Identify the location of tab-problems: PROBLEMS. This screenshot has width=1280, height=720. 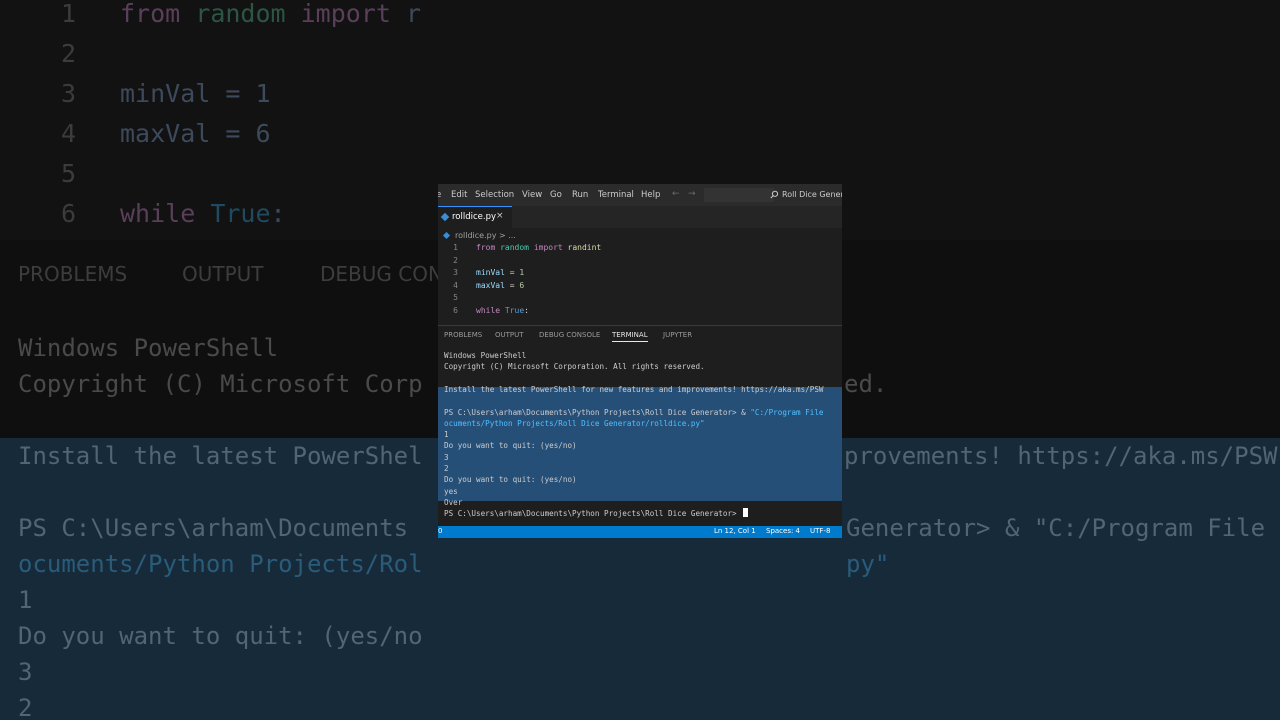
(463, 335).